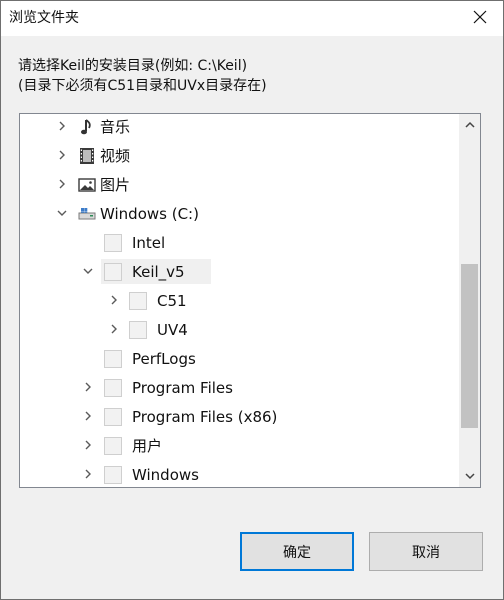 This screenshot has height=600, width=504. What do you see at coordinates (426, 551) in the screenshot?
I see `cancel-button: 取消` at bounding box center [426, 551].